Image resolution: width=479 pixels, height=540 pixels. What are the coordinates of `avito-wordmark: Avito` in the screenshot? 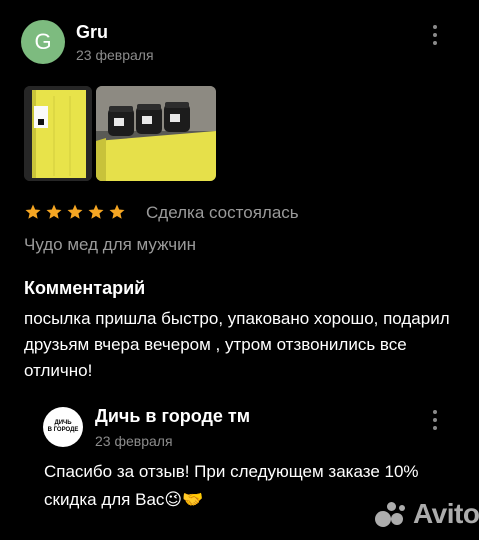 It's located at (446, 513).